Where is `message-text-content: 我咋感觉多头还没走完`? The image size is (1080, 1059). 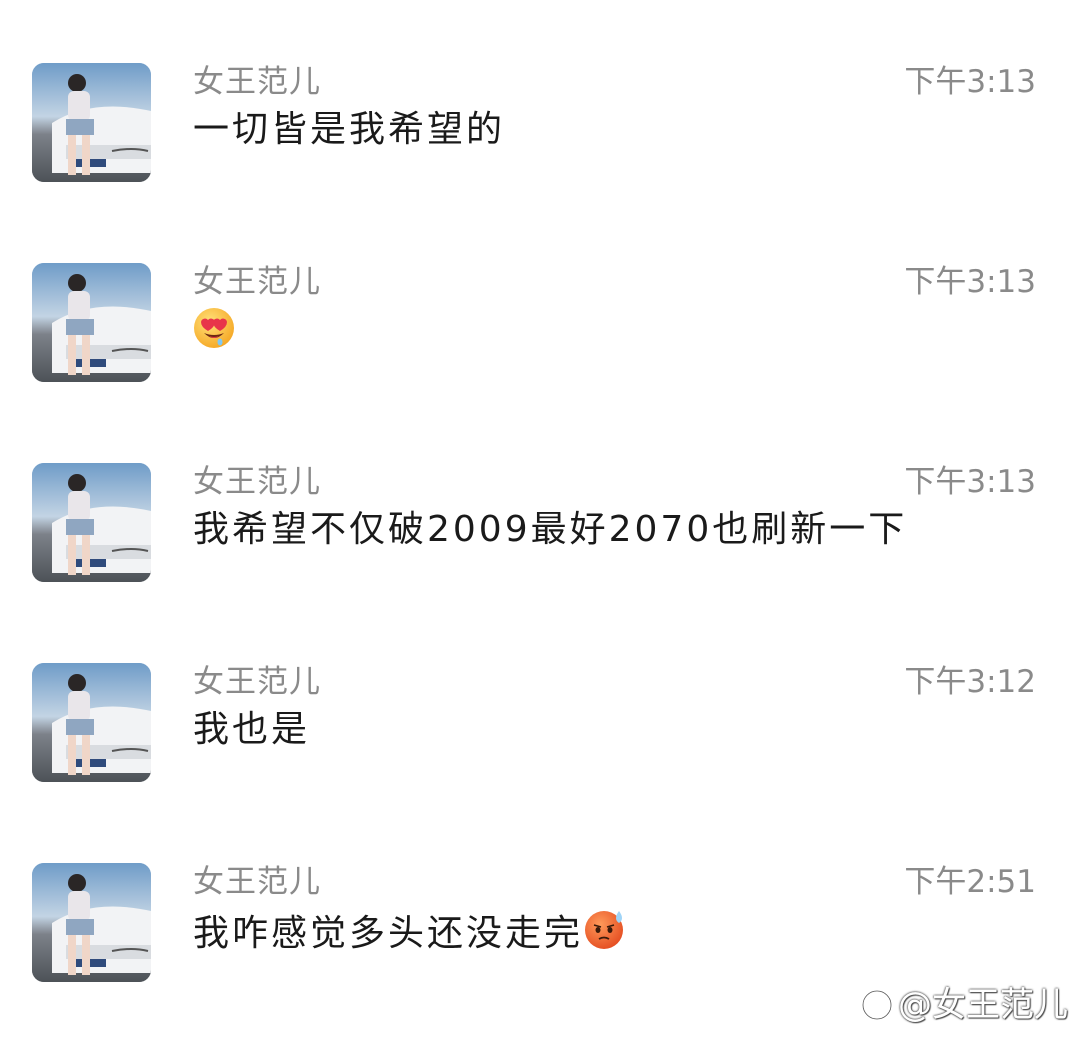
message-text-content: 我咋感觉多头还没走完 is located at coordinates (388, 933).